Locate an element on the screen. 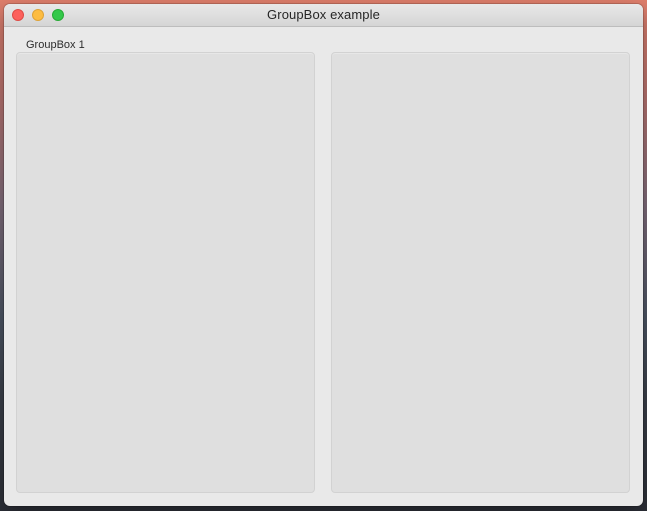 This screenshot has height=511, width=647. close-button is located at coordinates (18, 15).